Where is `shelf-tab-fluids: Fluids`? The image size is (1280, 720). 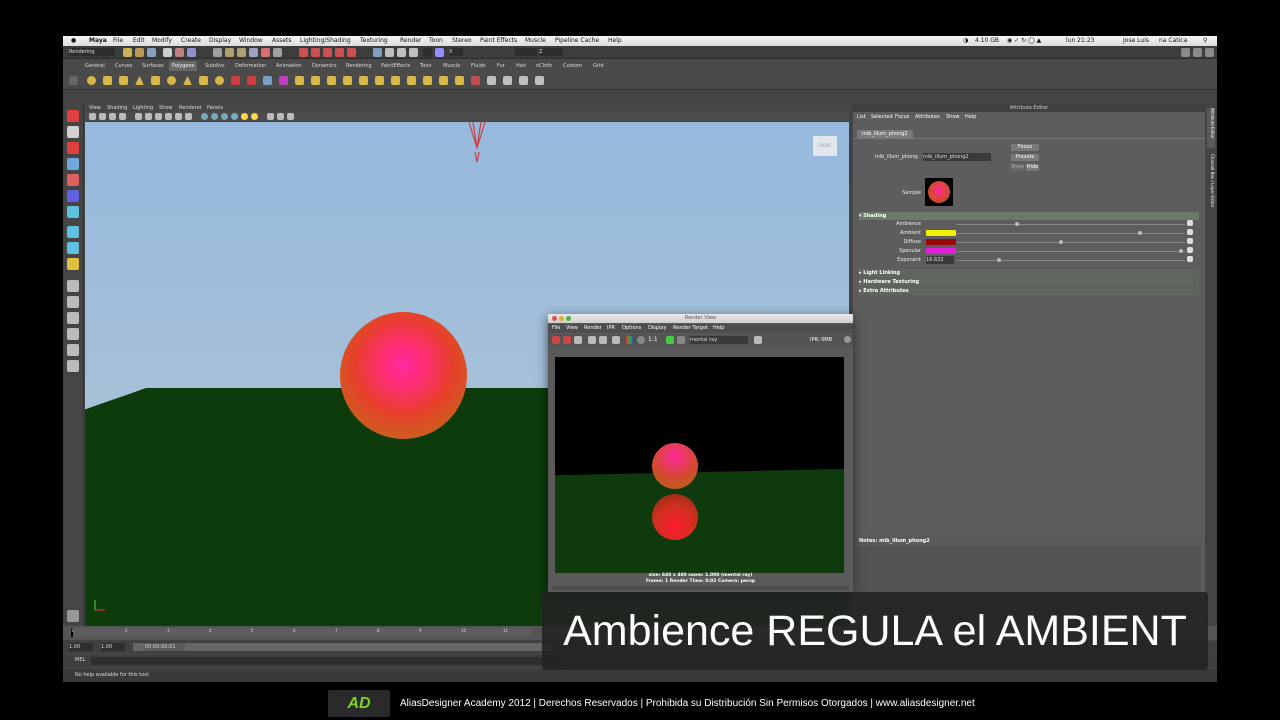
shelf-tab-fluids: Fluids is located at coordinates (478, 66).